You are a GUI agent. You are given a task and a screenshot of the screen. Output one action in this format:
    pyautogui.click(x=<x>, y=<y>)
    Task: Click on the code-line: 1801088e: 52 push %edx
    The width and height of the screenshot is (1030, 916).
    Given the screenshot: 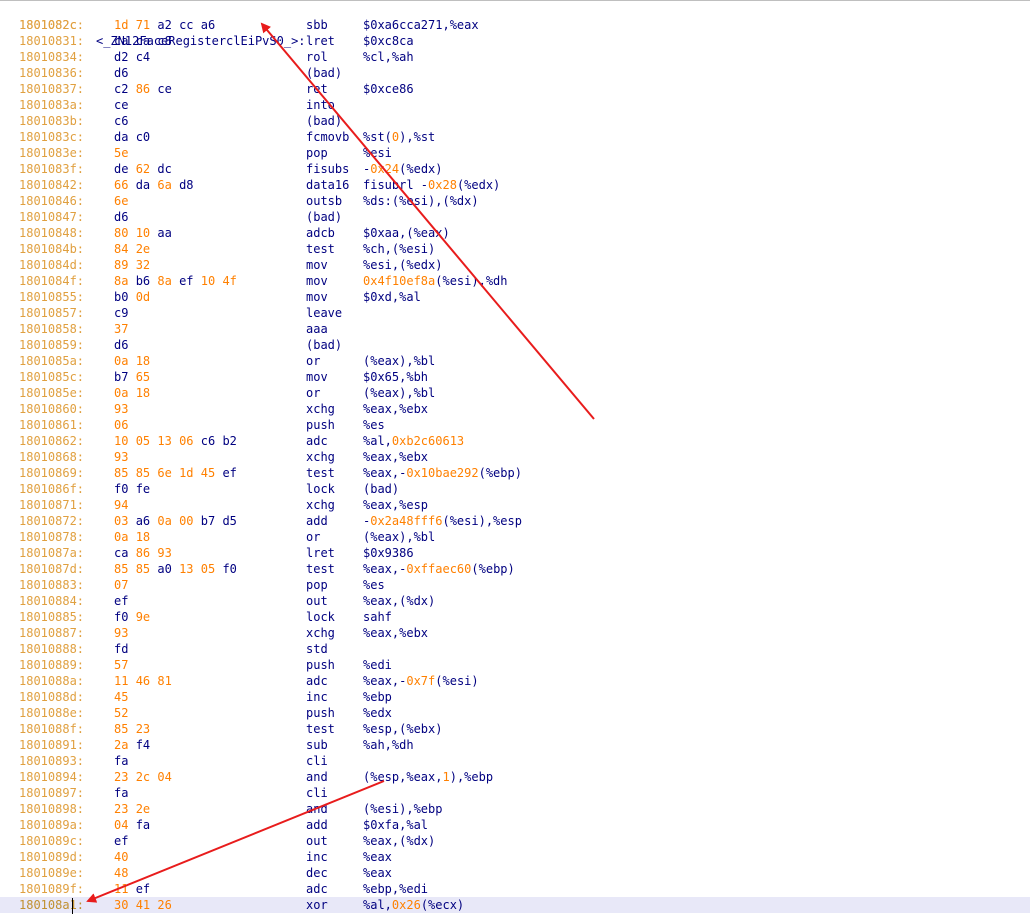 What is the action you would take?
    pyautogui.click(x=515, y=713)
    